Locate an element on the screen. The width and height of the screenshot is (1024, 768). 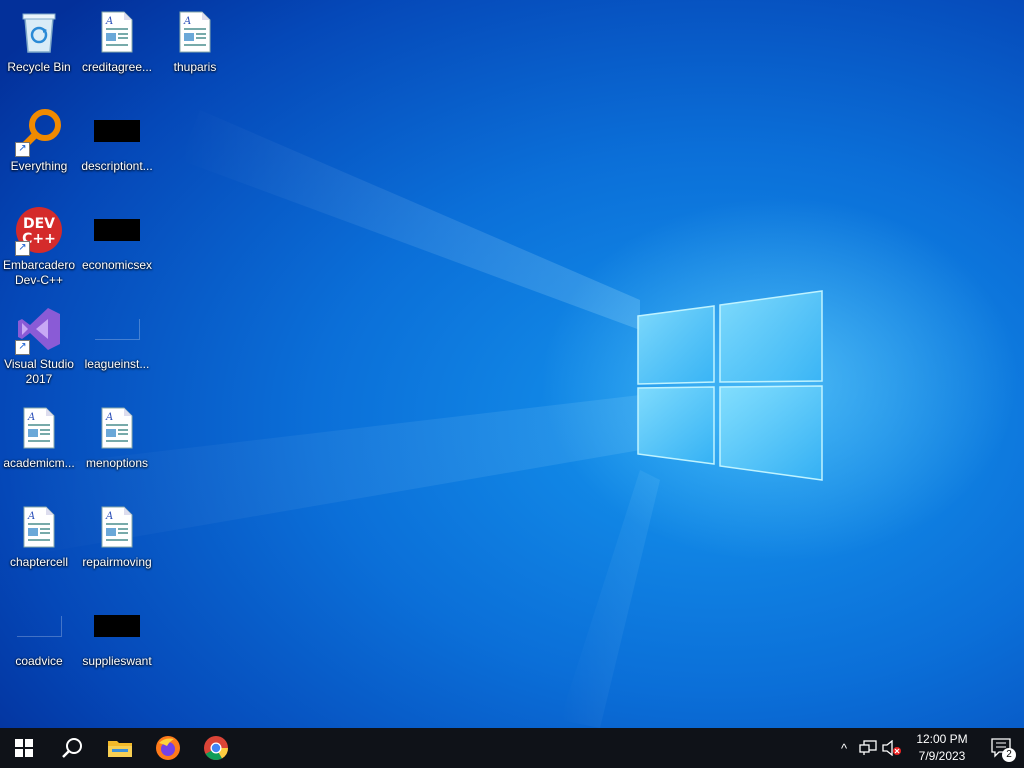
desktop-icon-label: Recycle Bin is located at coordinates (39, 67).